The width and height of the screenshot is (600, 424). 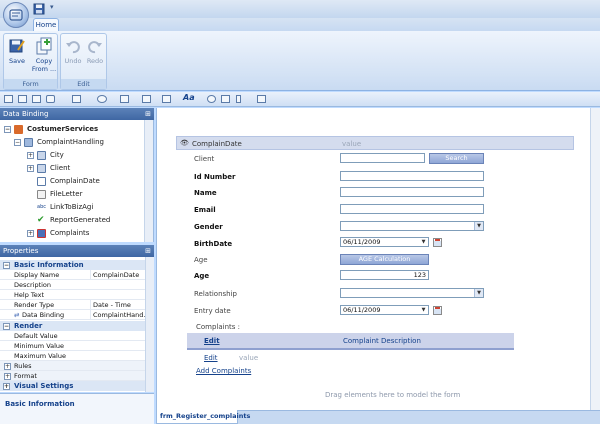 I want to click on save-button-label: Save, so click(x=17, y=61).